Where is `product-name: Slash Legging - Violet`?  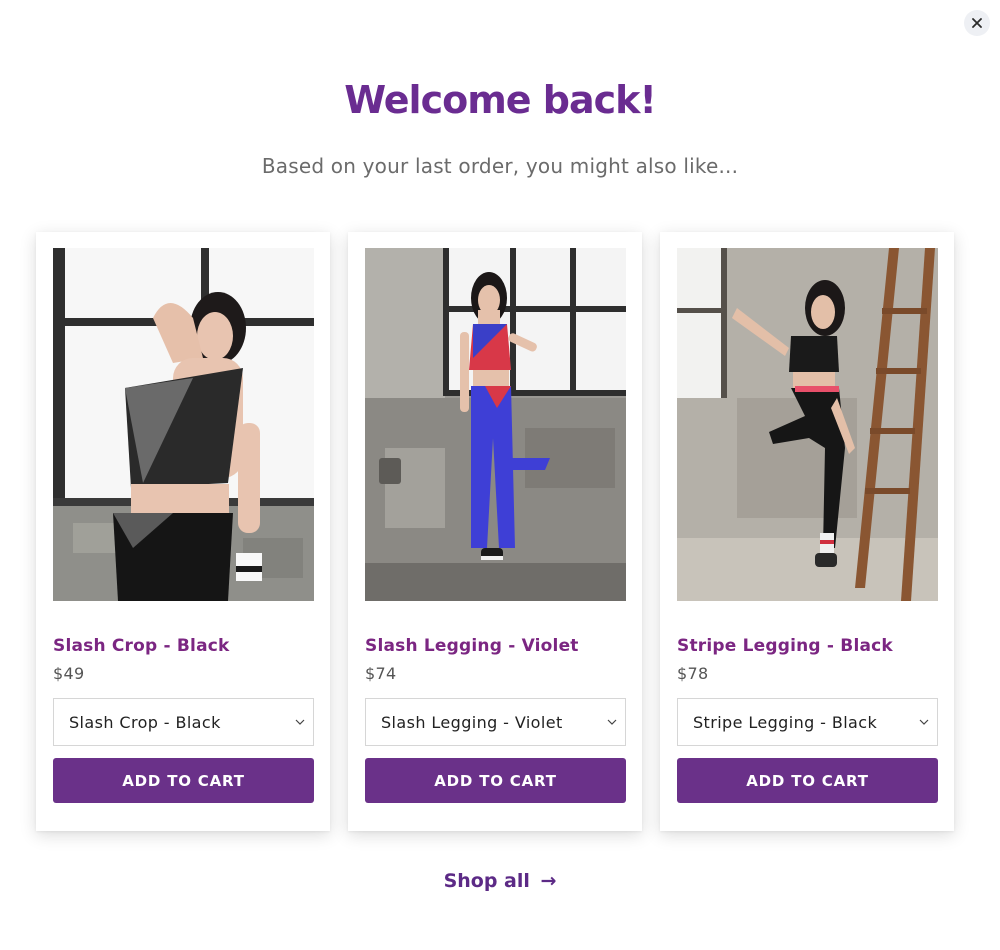 product-name: Slash Legging - Violet is located at coordinates (495, 646).